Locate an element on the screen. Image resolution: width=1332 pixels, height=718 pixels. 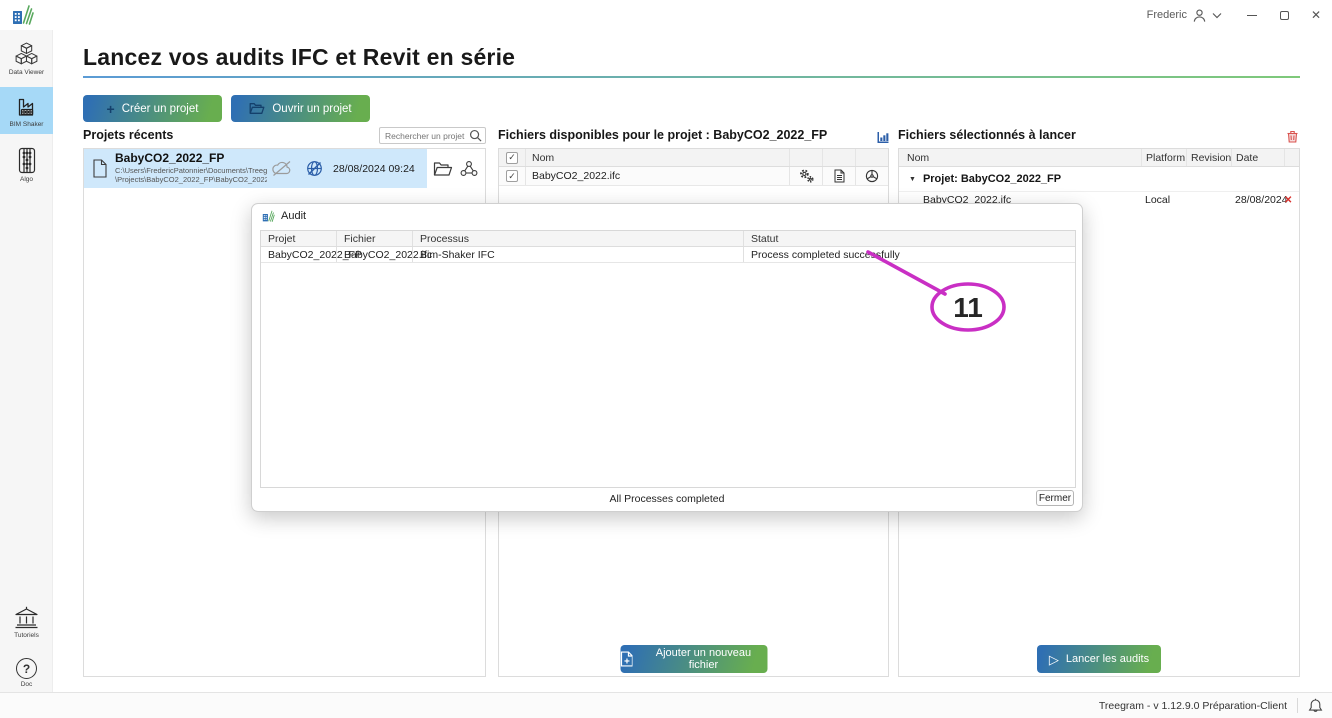
sidebar-item-algo: Algo is located at coordinates (26, 164).